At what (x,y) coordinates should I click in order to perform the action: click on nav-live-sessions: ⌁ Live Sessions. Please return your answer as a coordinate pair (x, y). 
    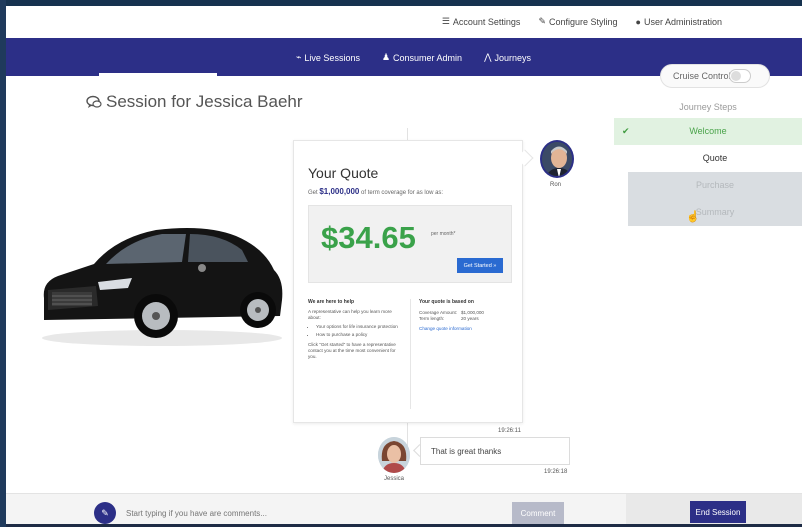
    Looking at the image, I should click on (328, 57).